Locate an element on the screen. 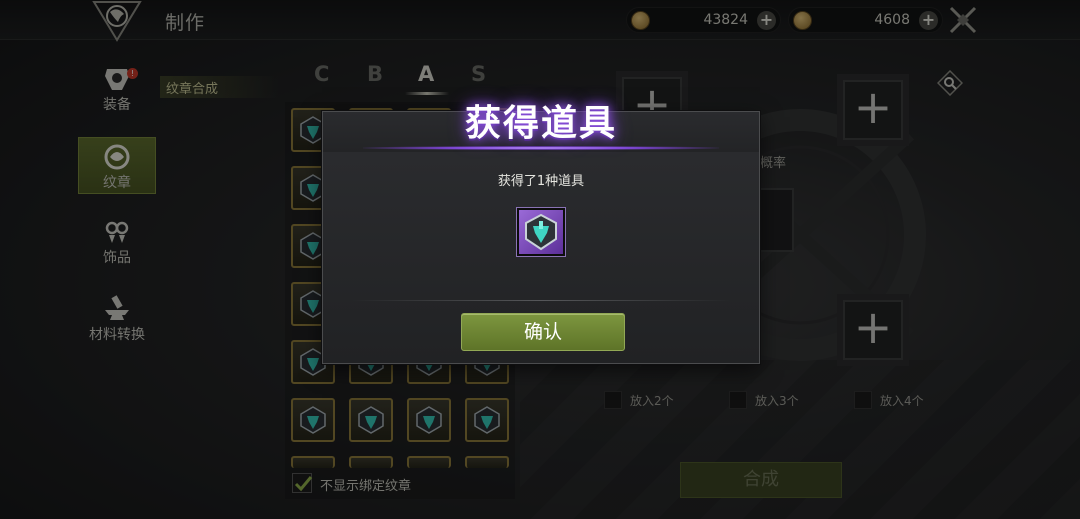 The image size is (1080, 519). confirm-button: 确认 is located at coordinates (543, 332).